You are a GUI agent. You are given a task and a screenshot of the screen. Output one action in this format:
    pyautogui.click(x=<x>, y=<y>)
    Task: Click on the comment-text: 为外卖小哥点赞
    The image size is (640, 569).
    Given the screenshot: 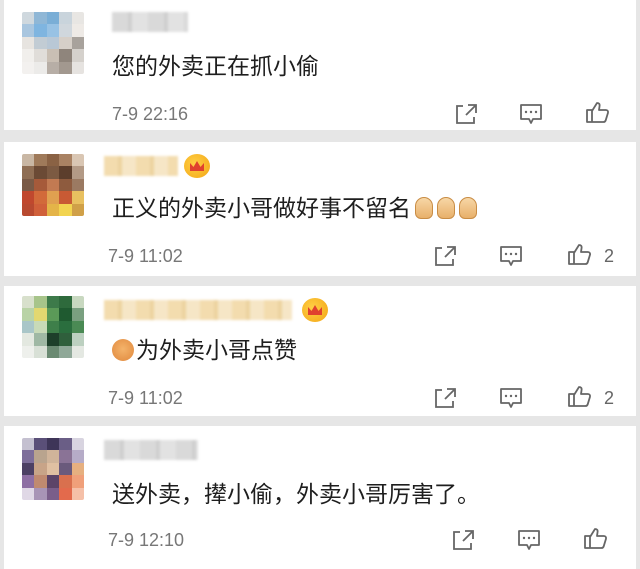 What is the action you would take?
    pyautogui.click(x=204, y=351)
    